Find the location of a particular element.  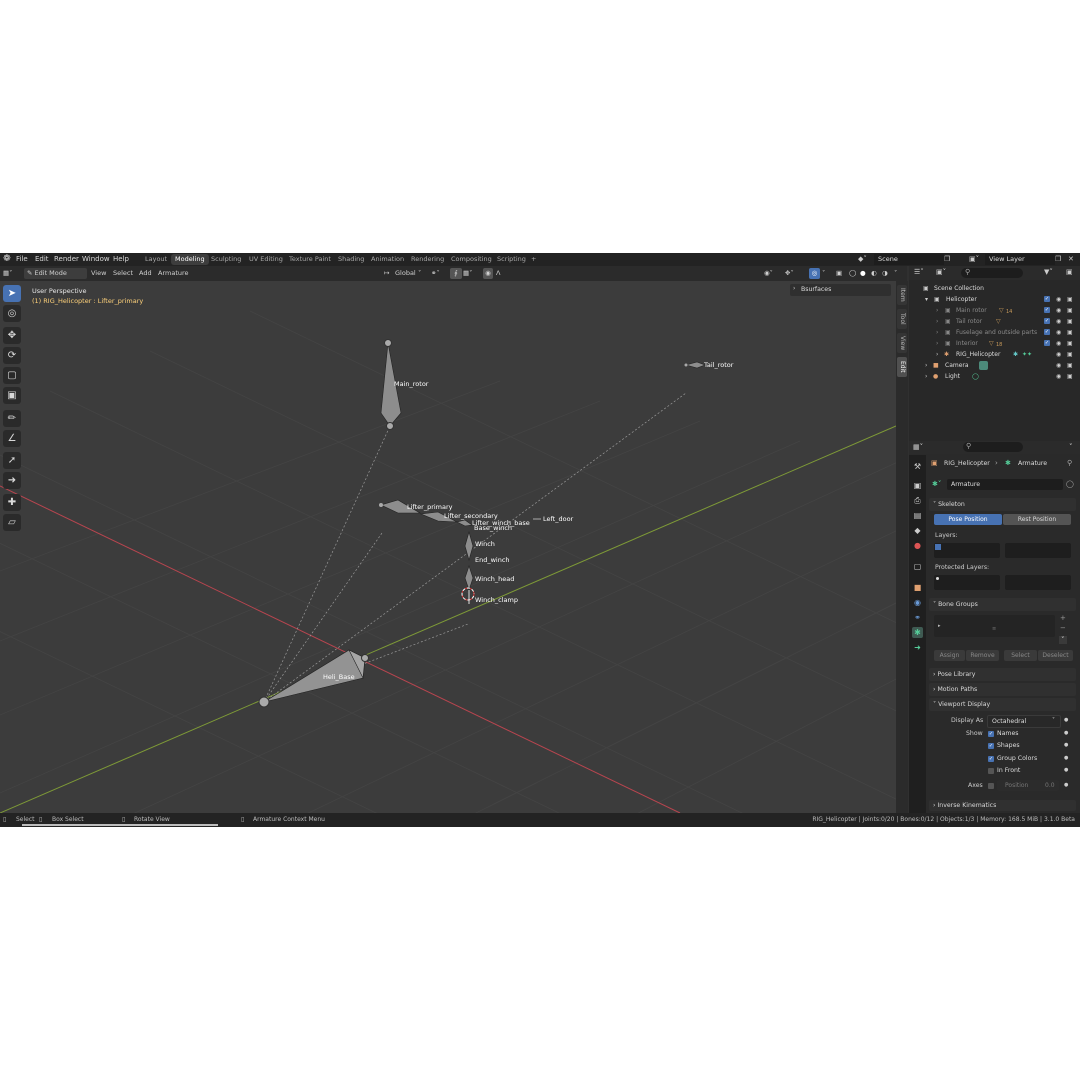

fake-user-icon: ◯ is located at coordinates (1070, 484).